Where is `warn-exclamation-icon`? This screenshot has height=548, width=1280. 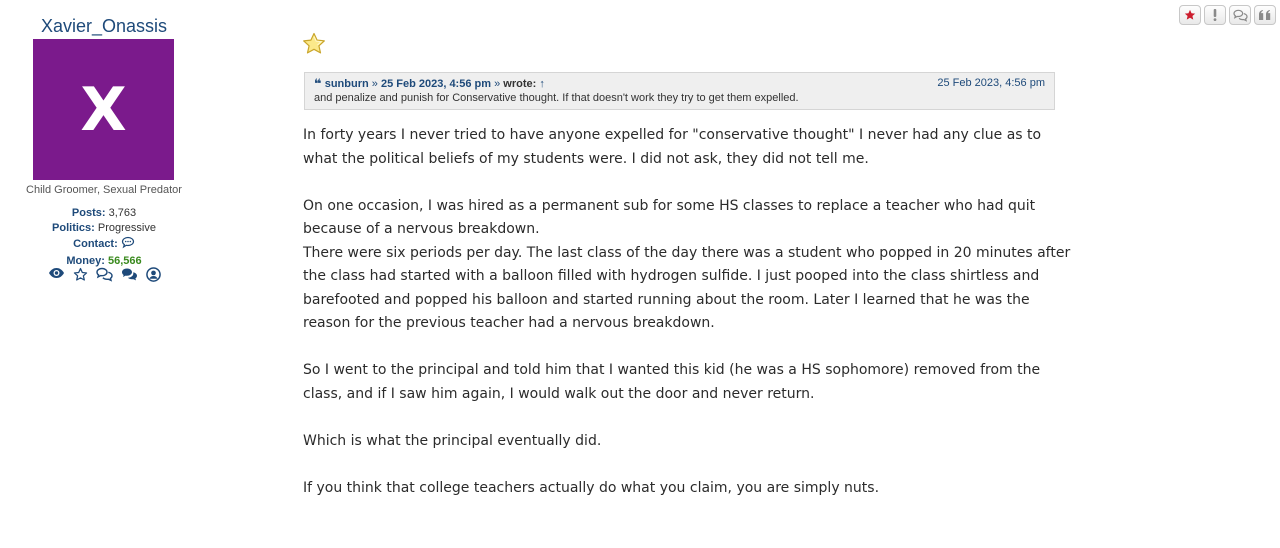
warn-exclamation-icon is located at coordinates (1215, 15).